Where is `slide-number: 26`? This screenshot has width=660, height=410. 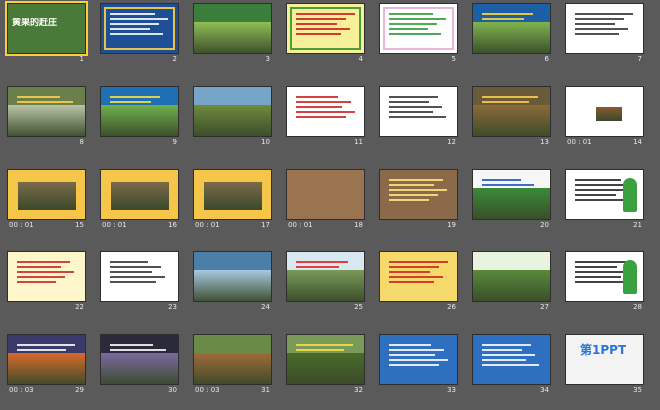 slide-number: 26 is located at coordinates (451, 307).